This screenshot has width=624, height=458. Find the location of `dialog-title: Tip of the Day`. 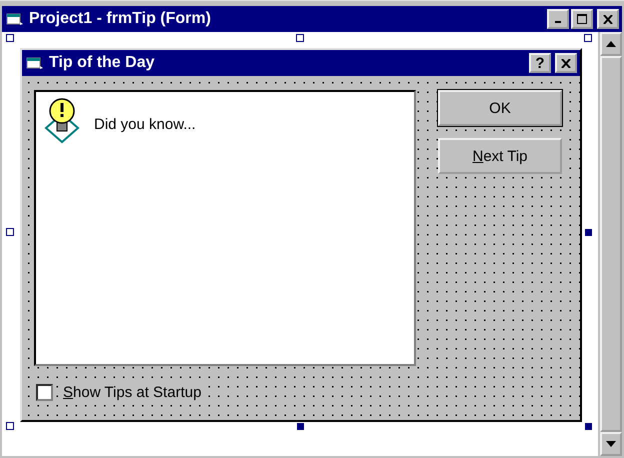

dialog-title: Tip of the Day is located at coordinates (101, 63).